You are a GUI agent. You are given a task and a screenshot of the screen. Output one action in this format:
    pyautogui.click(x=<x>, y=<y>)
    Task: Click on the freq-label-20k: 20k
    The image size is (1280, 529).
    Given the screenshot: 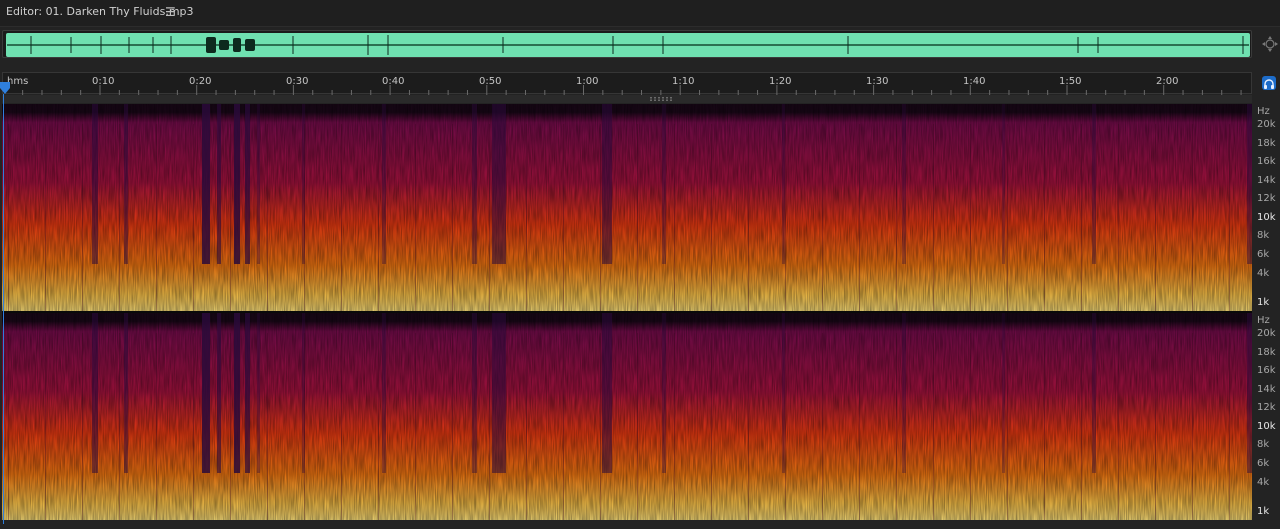 What is the action you would take?
    pyautogui.click(x=1266, y=124)
    